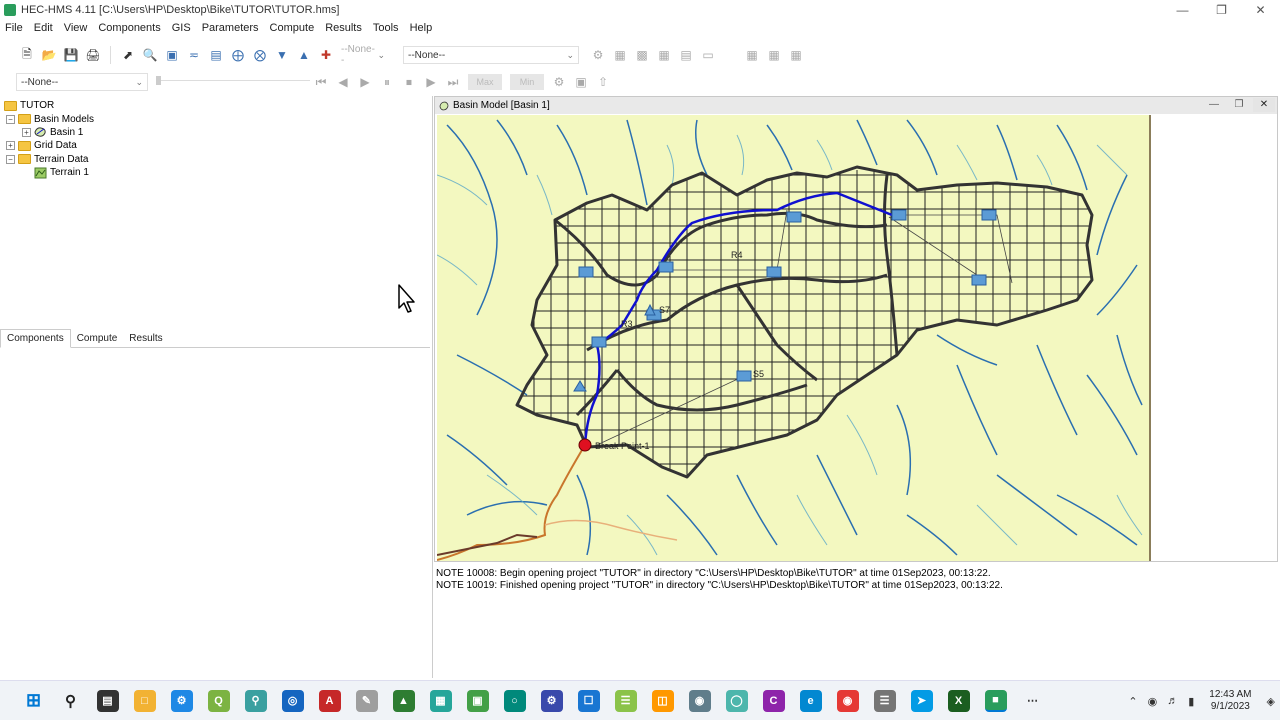 The height and width of the screenshot is (721, 1280). Describe the element at coordinates (128, 55) in the screenshot. I see `arrow-tool-icon: ⬈` at that location.